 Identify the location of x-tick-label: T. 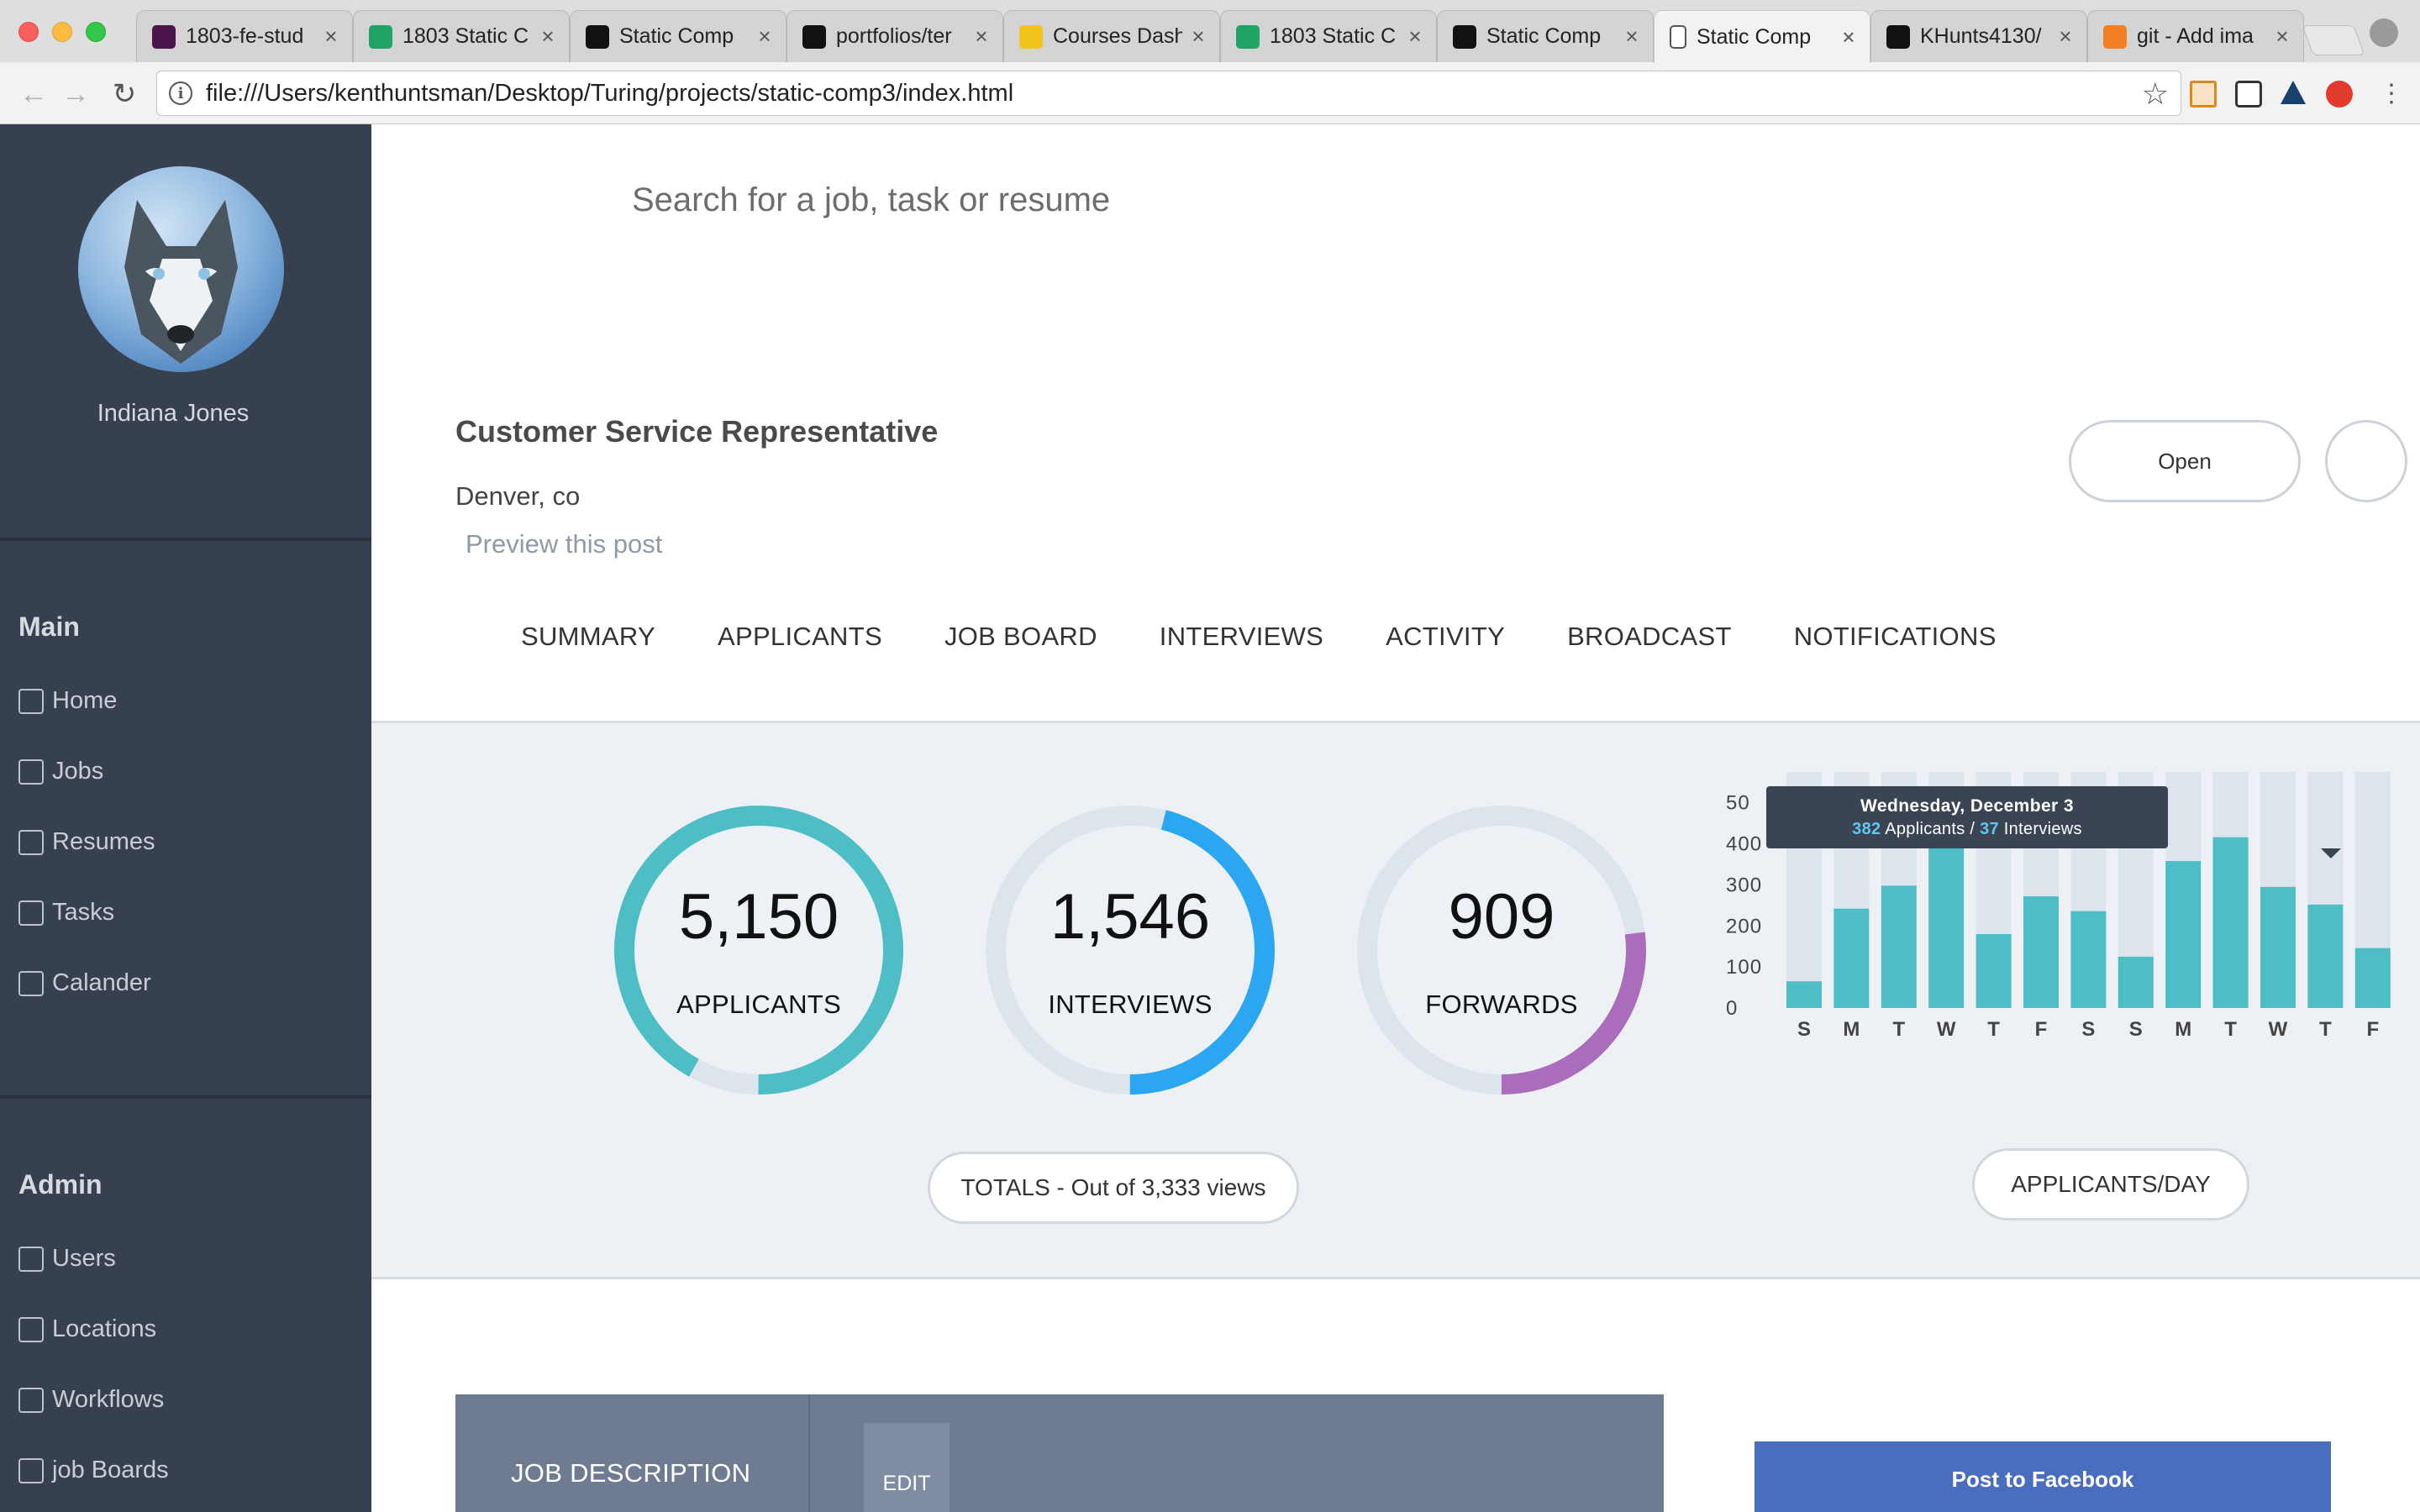
(2230, 1029).